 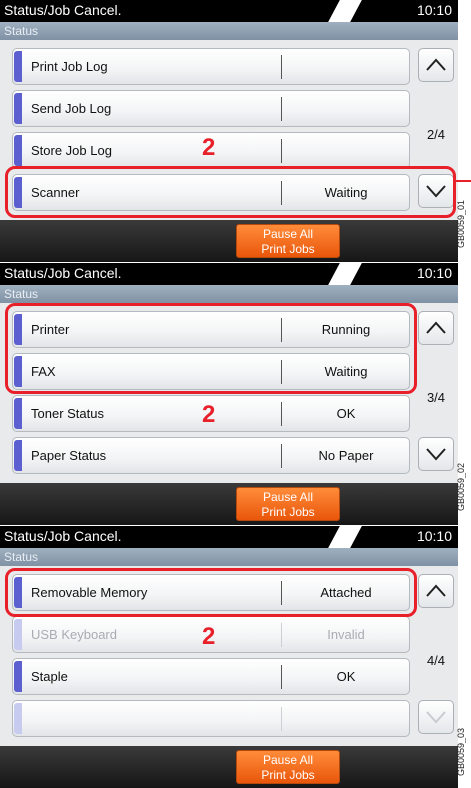 I want to click on row-label: Paper Status, so click(x=69, y=455).